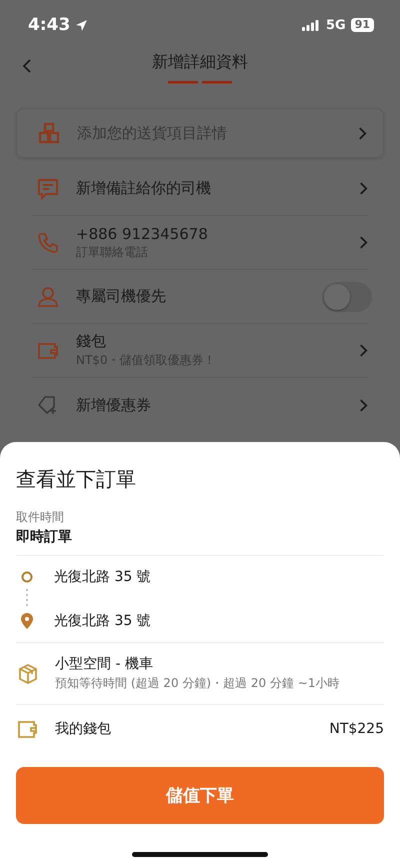  Describe the element at coordinates (336, 25) in the screenshot. I see `network-label: 5G` at that location.